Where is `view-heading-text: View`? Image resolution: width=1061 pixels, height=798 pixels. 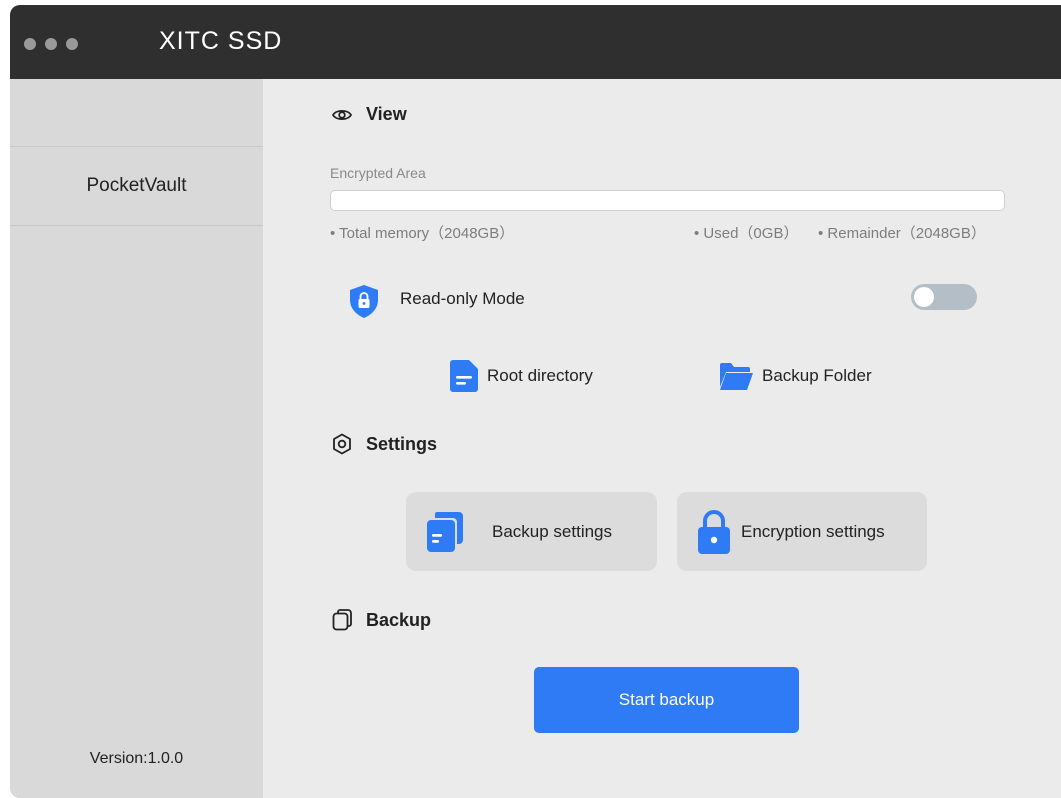
view-heading-text: View is located at coordinates (386, 114).